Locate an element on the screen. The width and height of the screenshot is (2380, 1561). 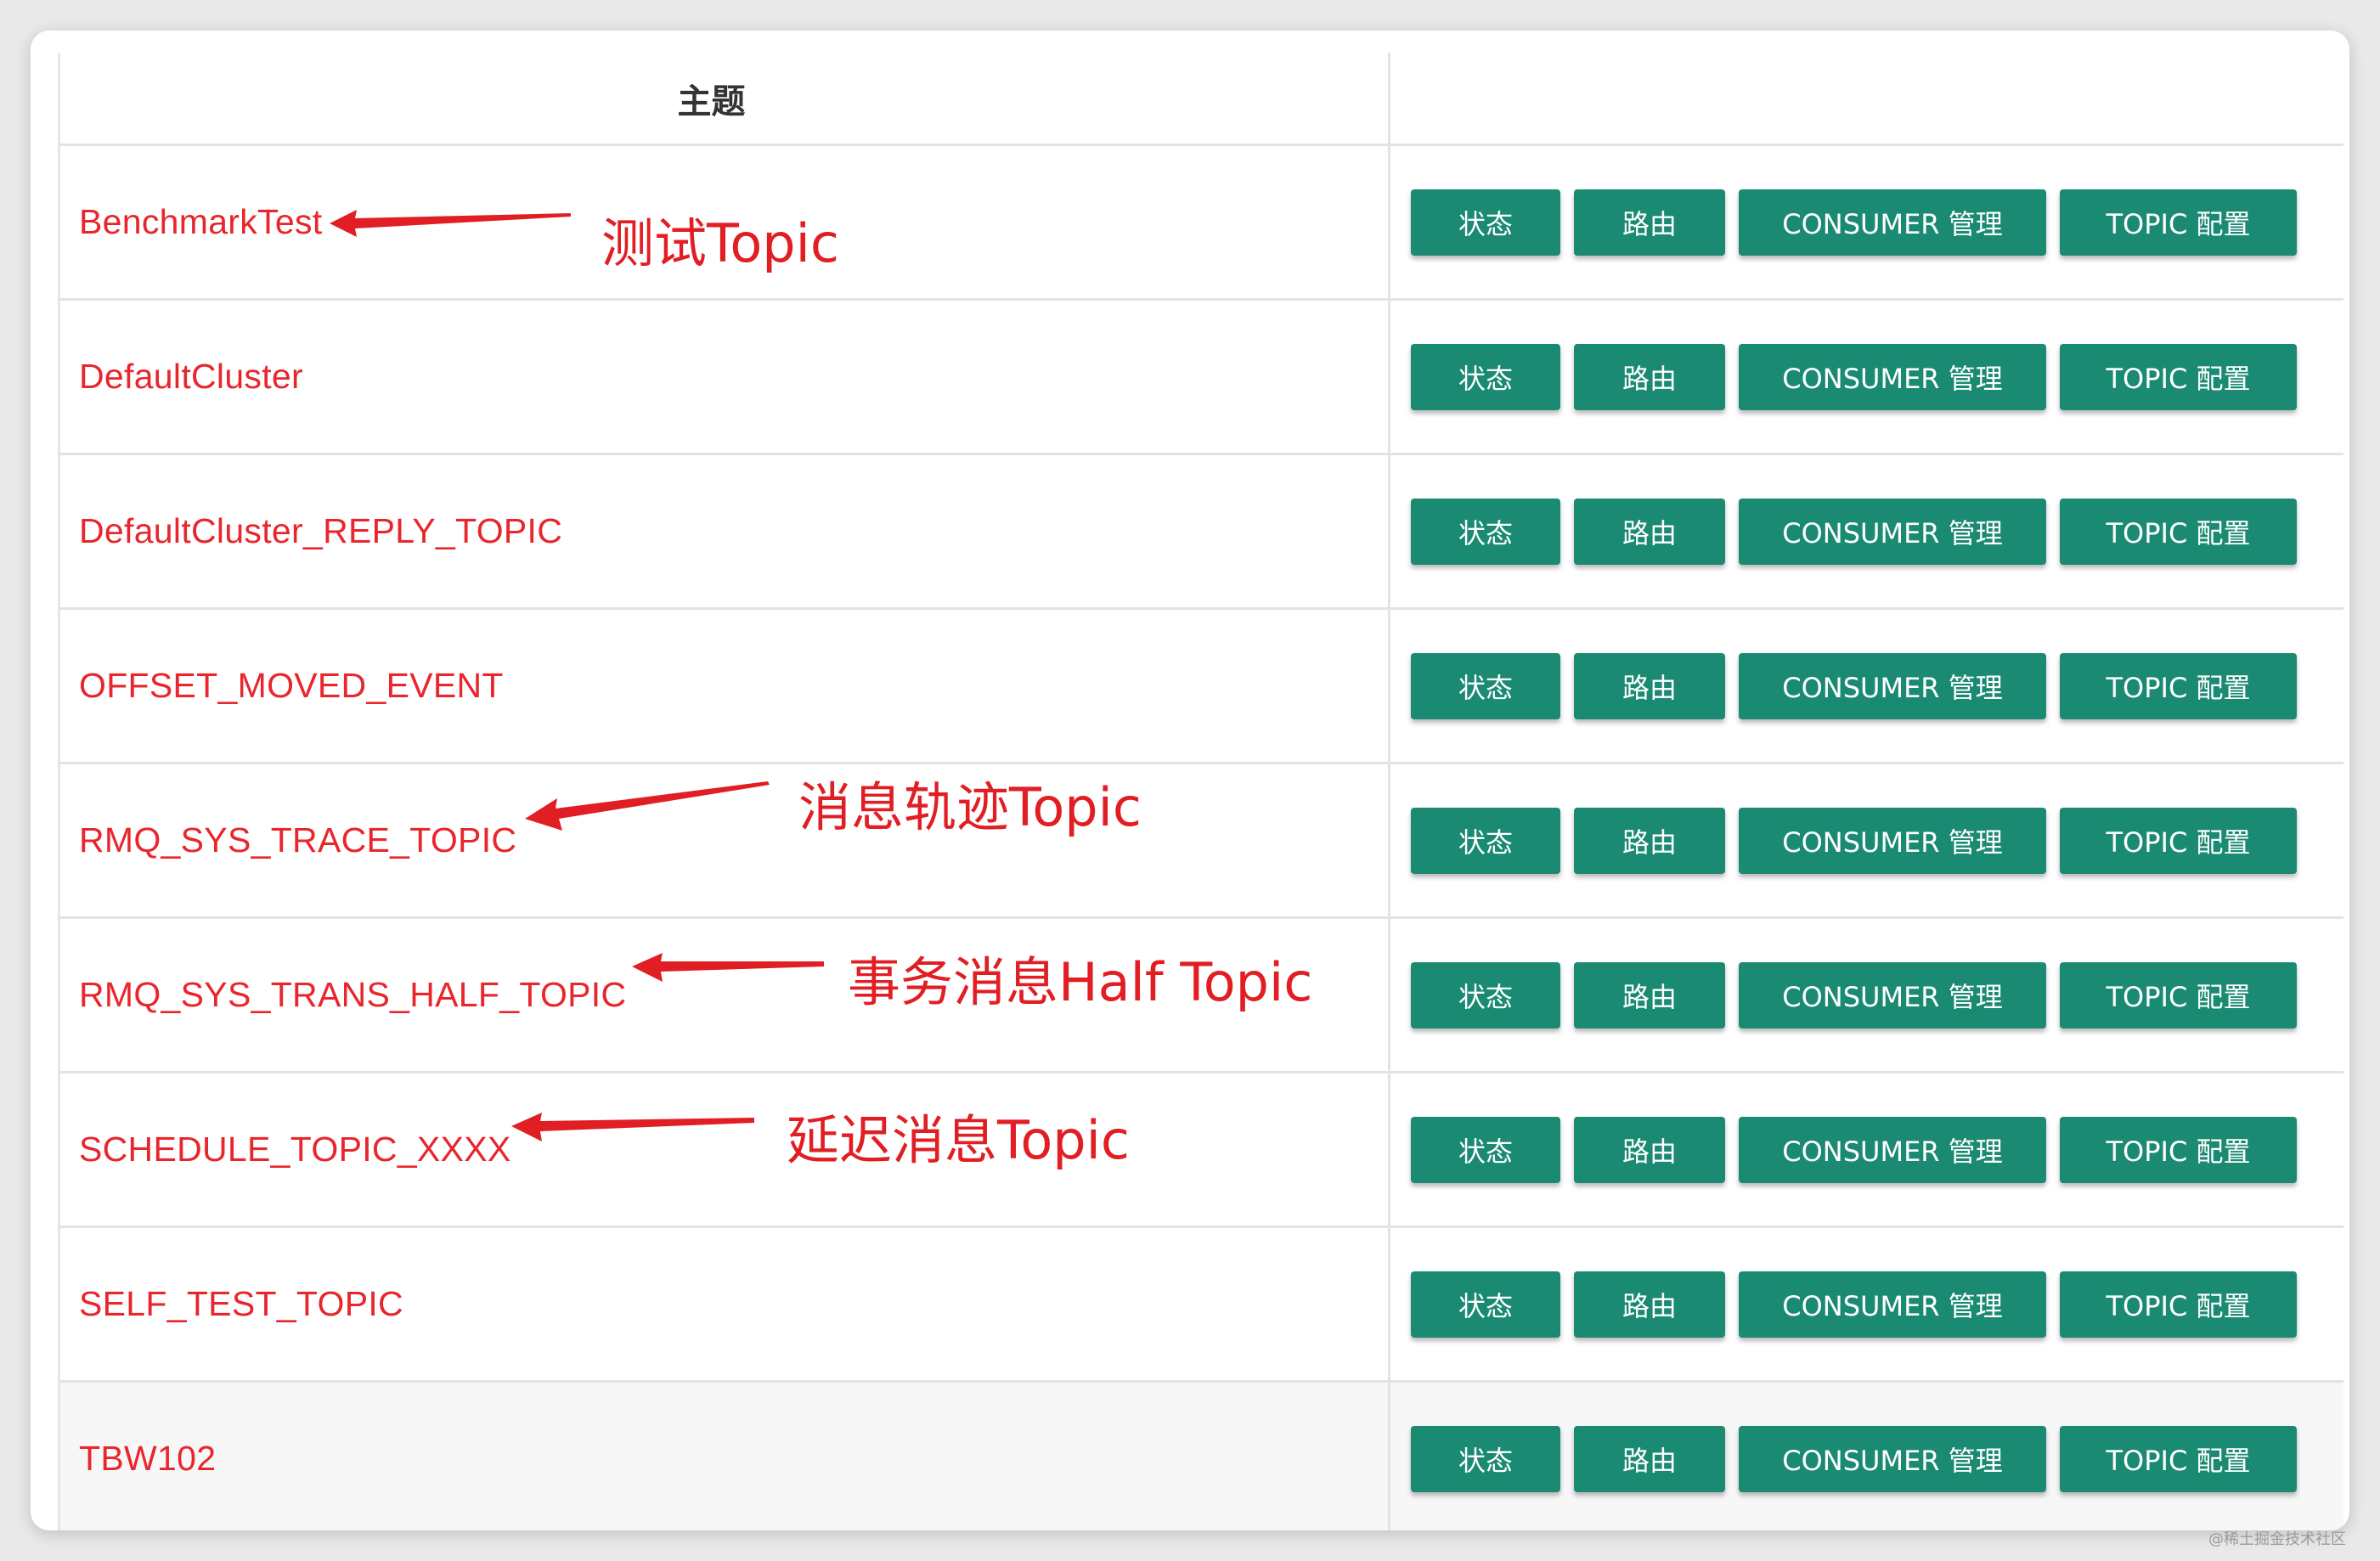
table-header: 主题 is located at coordinates (1202, 99).